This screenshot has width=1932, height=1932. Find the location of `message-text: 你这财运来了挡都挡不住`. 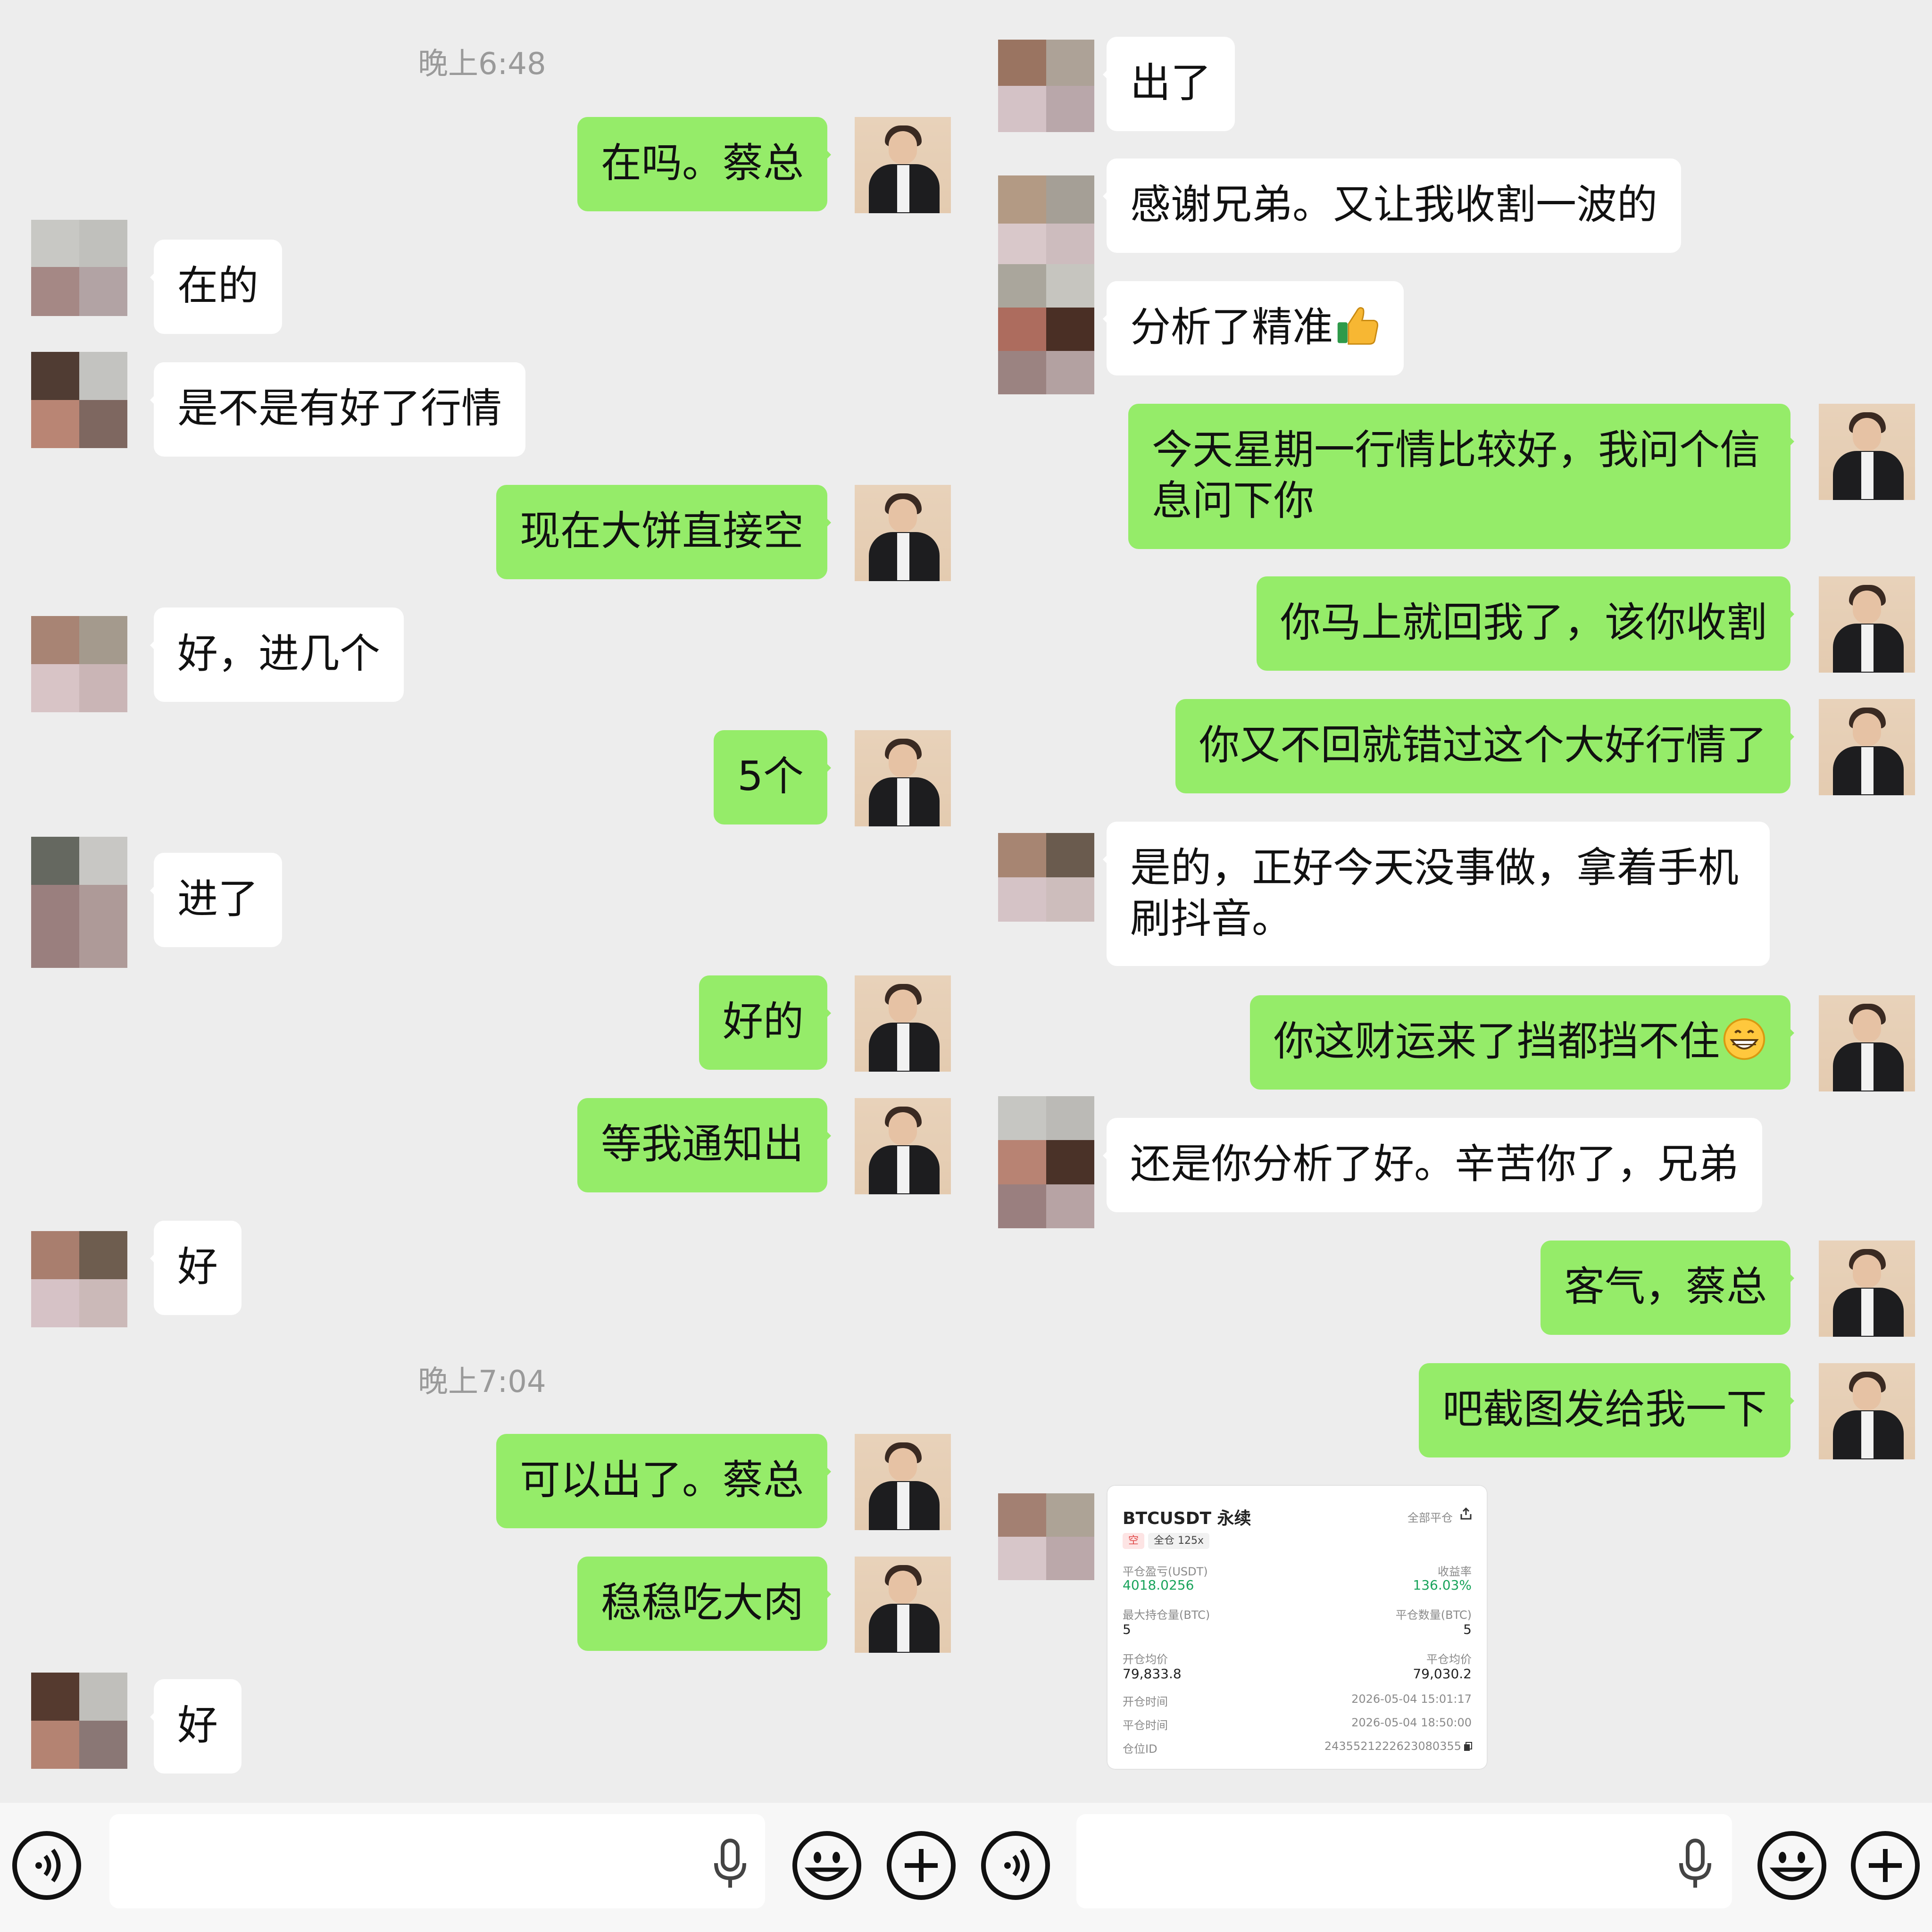

message-text: 你这财运来了挡都挡不住 is located at coordinates (1497, 1042).